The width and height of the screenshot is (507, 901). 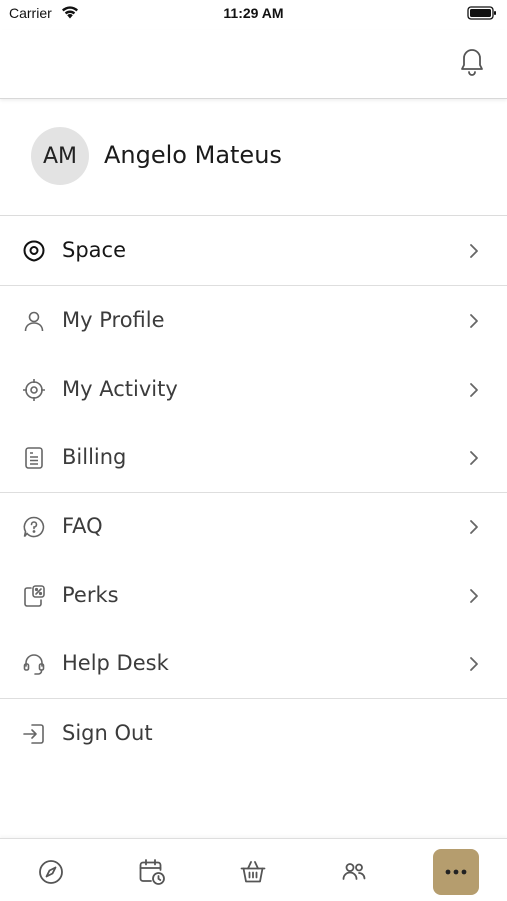 I want to click on menu-item-billing: Billing, so click(x=253, y=458).